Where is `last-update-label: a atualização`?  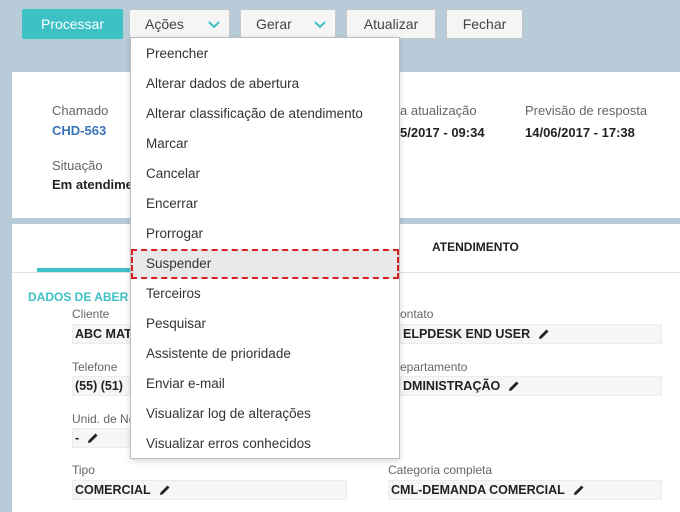 last-update-label: a atualização is located at coordinates (438, 110).